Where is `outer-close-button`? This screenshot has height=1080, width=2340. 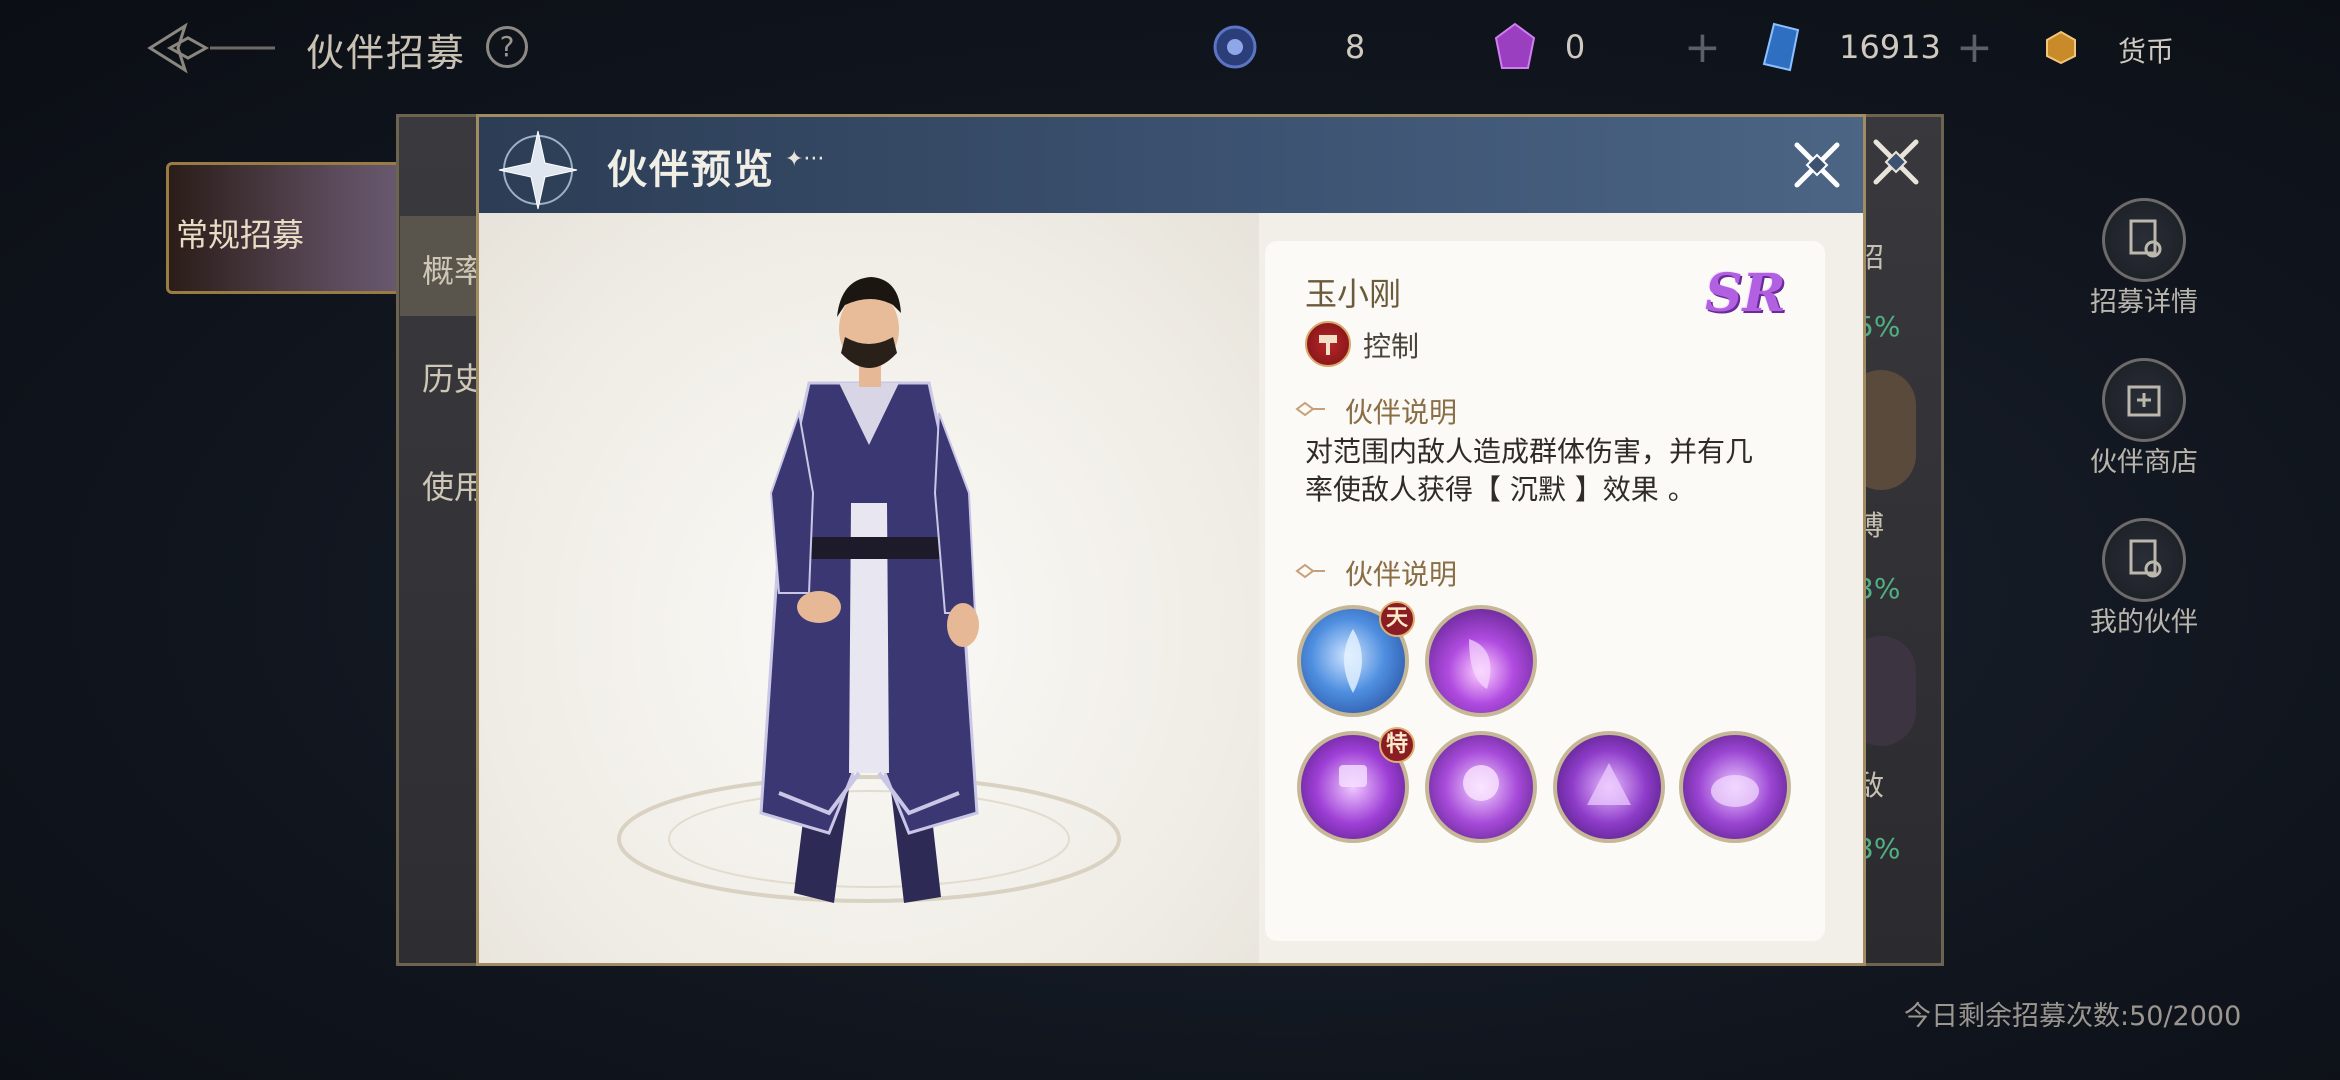
outer-close-button is located at coordinates (1896, 162).